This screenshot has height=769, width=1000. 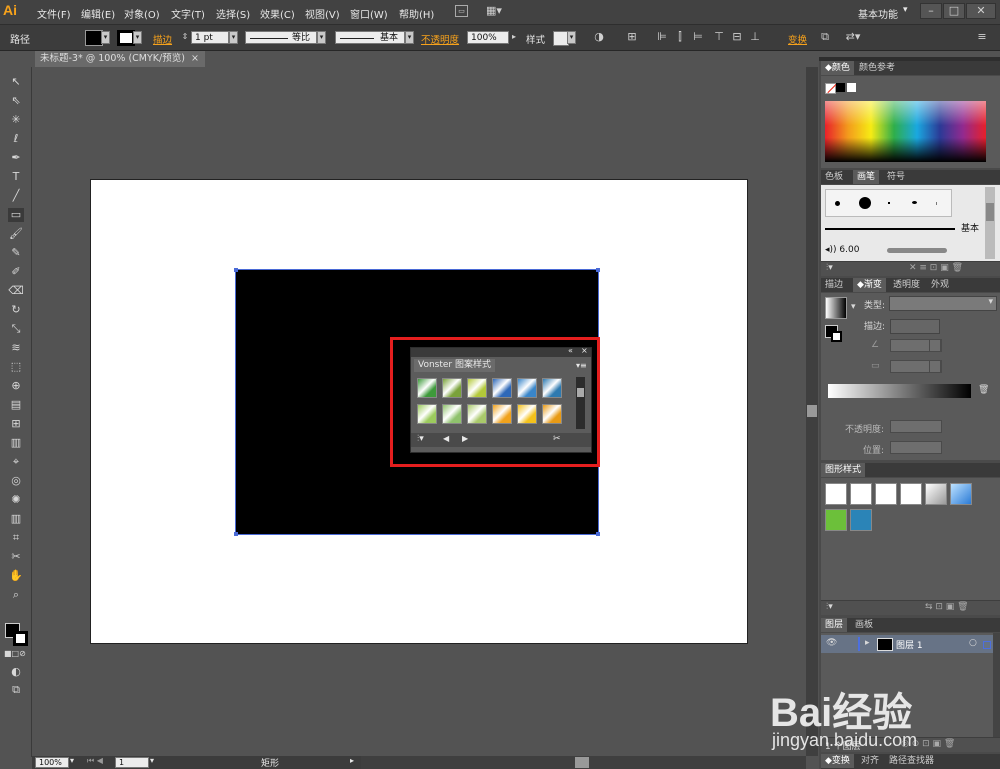 What do you see at coordinates (843, 470) in the screenshot?
I see `tab-graphic-styles: 图形样式` at bounding box center [843, 470].